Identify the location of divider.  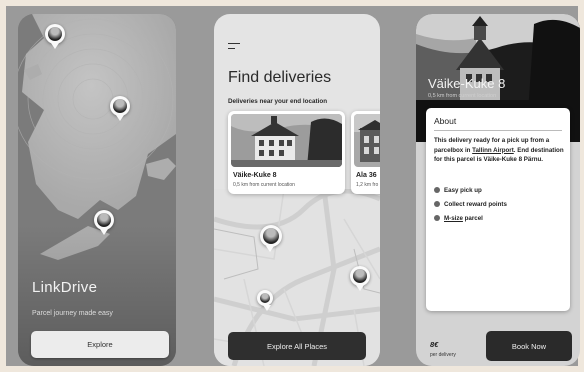
(498, 130).